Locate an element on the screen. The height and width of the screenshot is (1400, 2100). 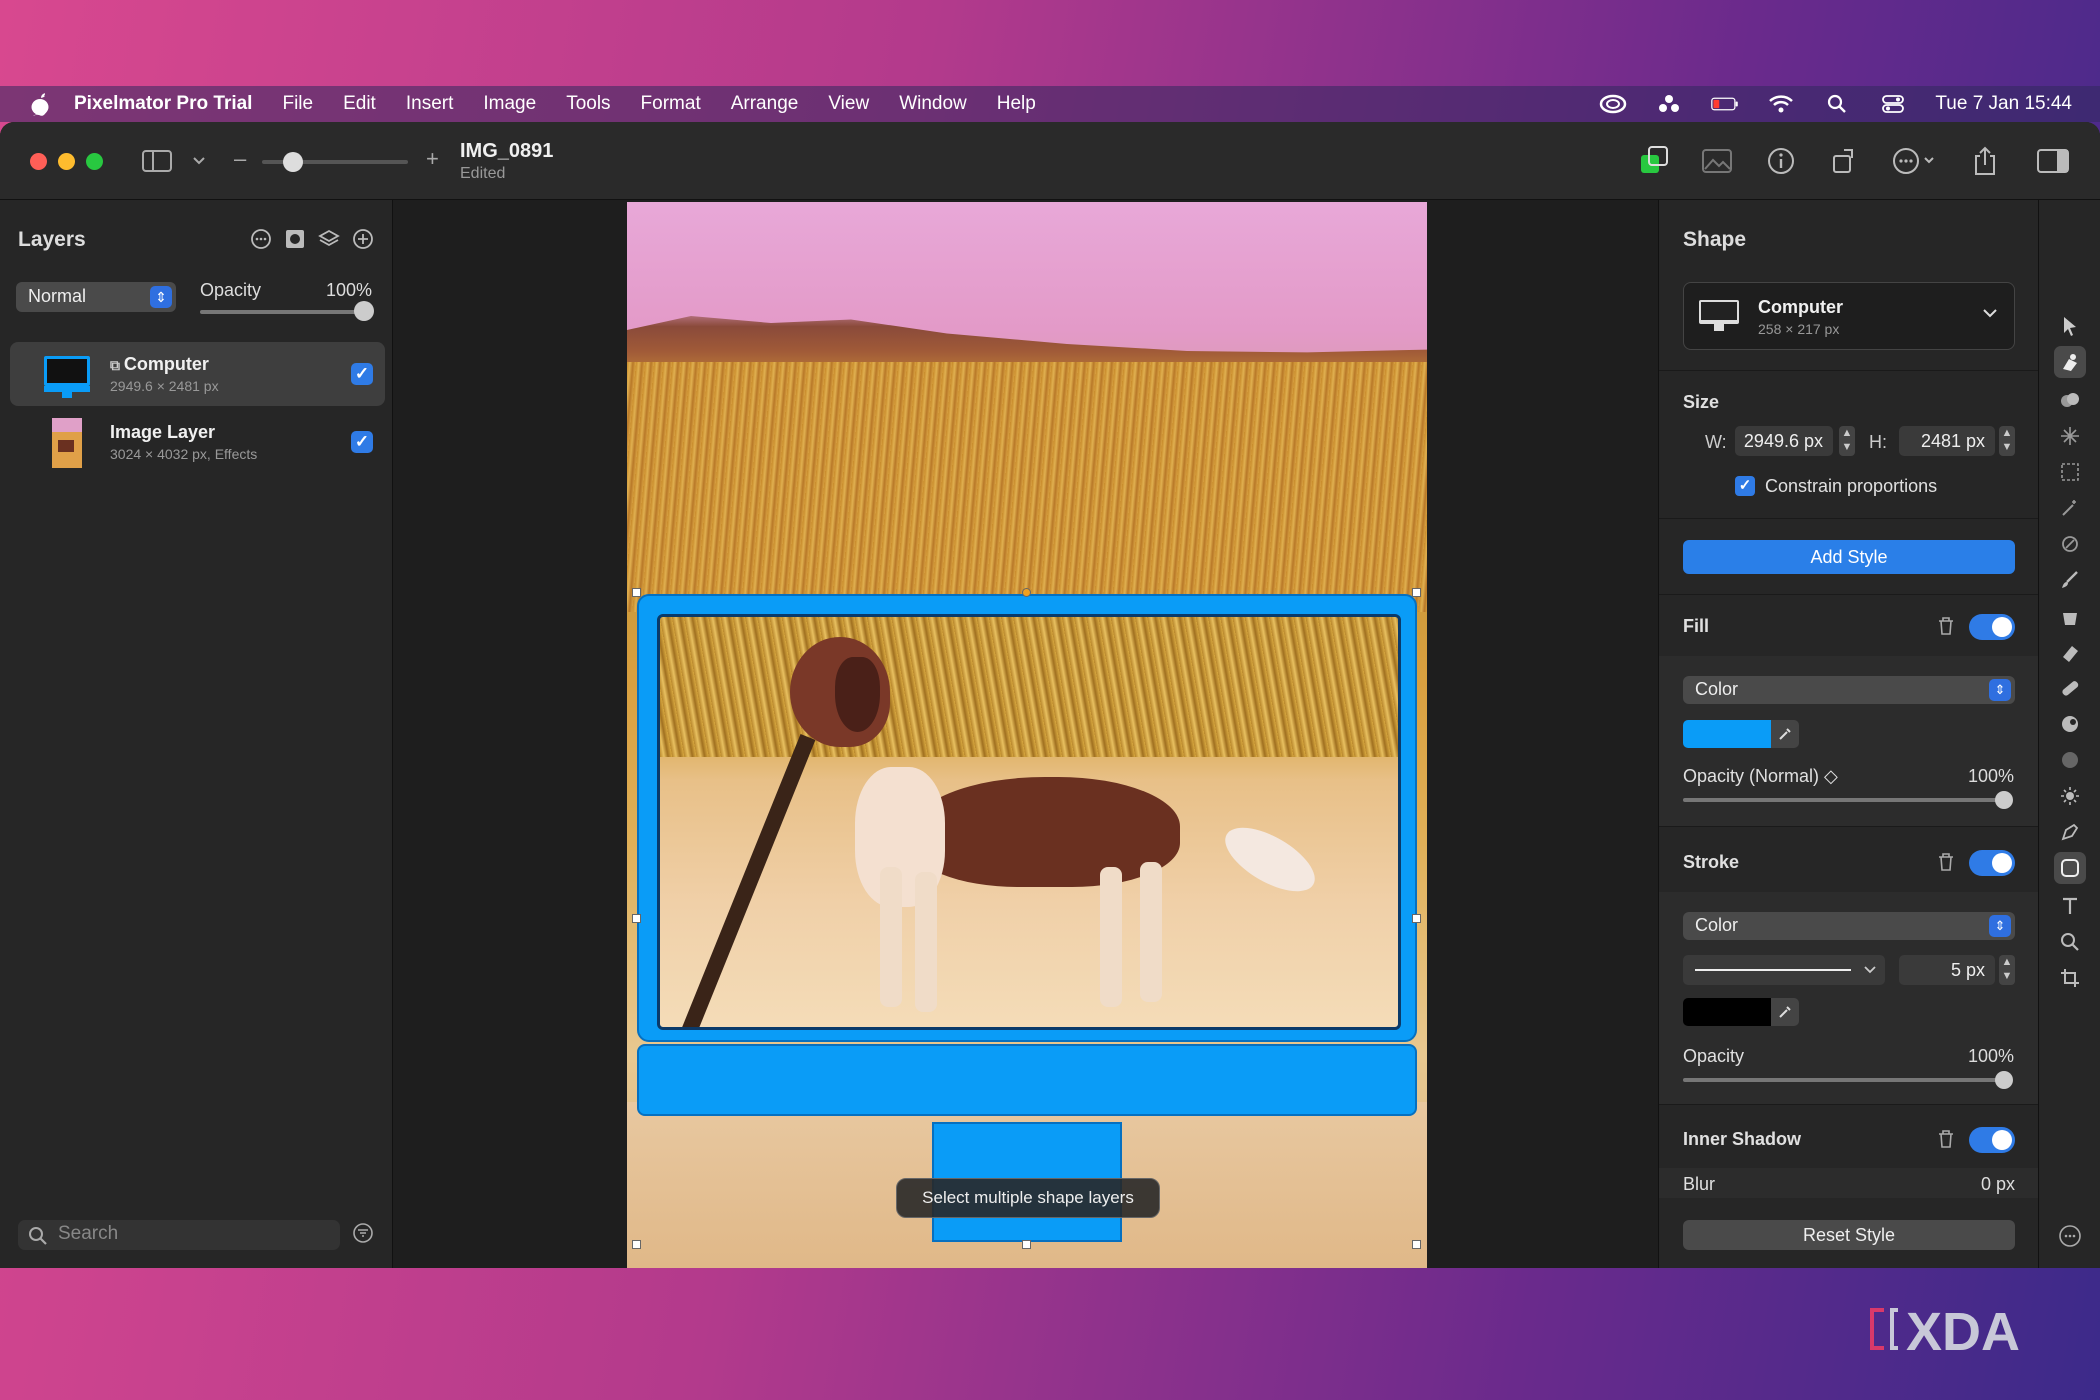
opacity-slider-knob is located at coordinates (364, 311).